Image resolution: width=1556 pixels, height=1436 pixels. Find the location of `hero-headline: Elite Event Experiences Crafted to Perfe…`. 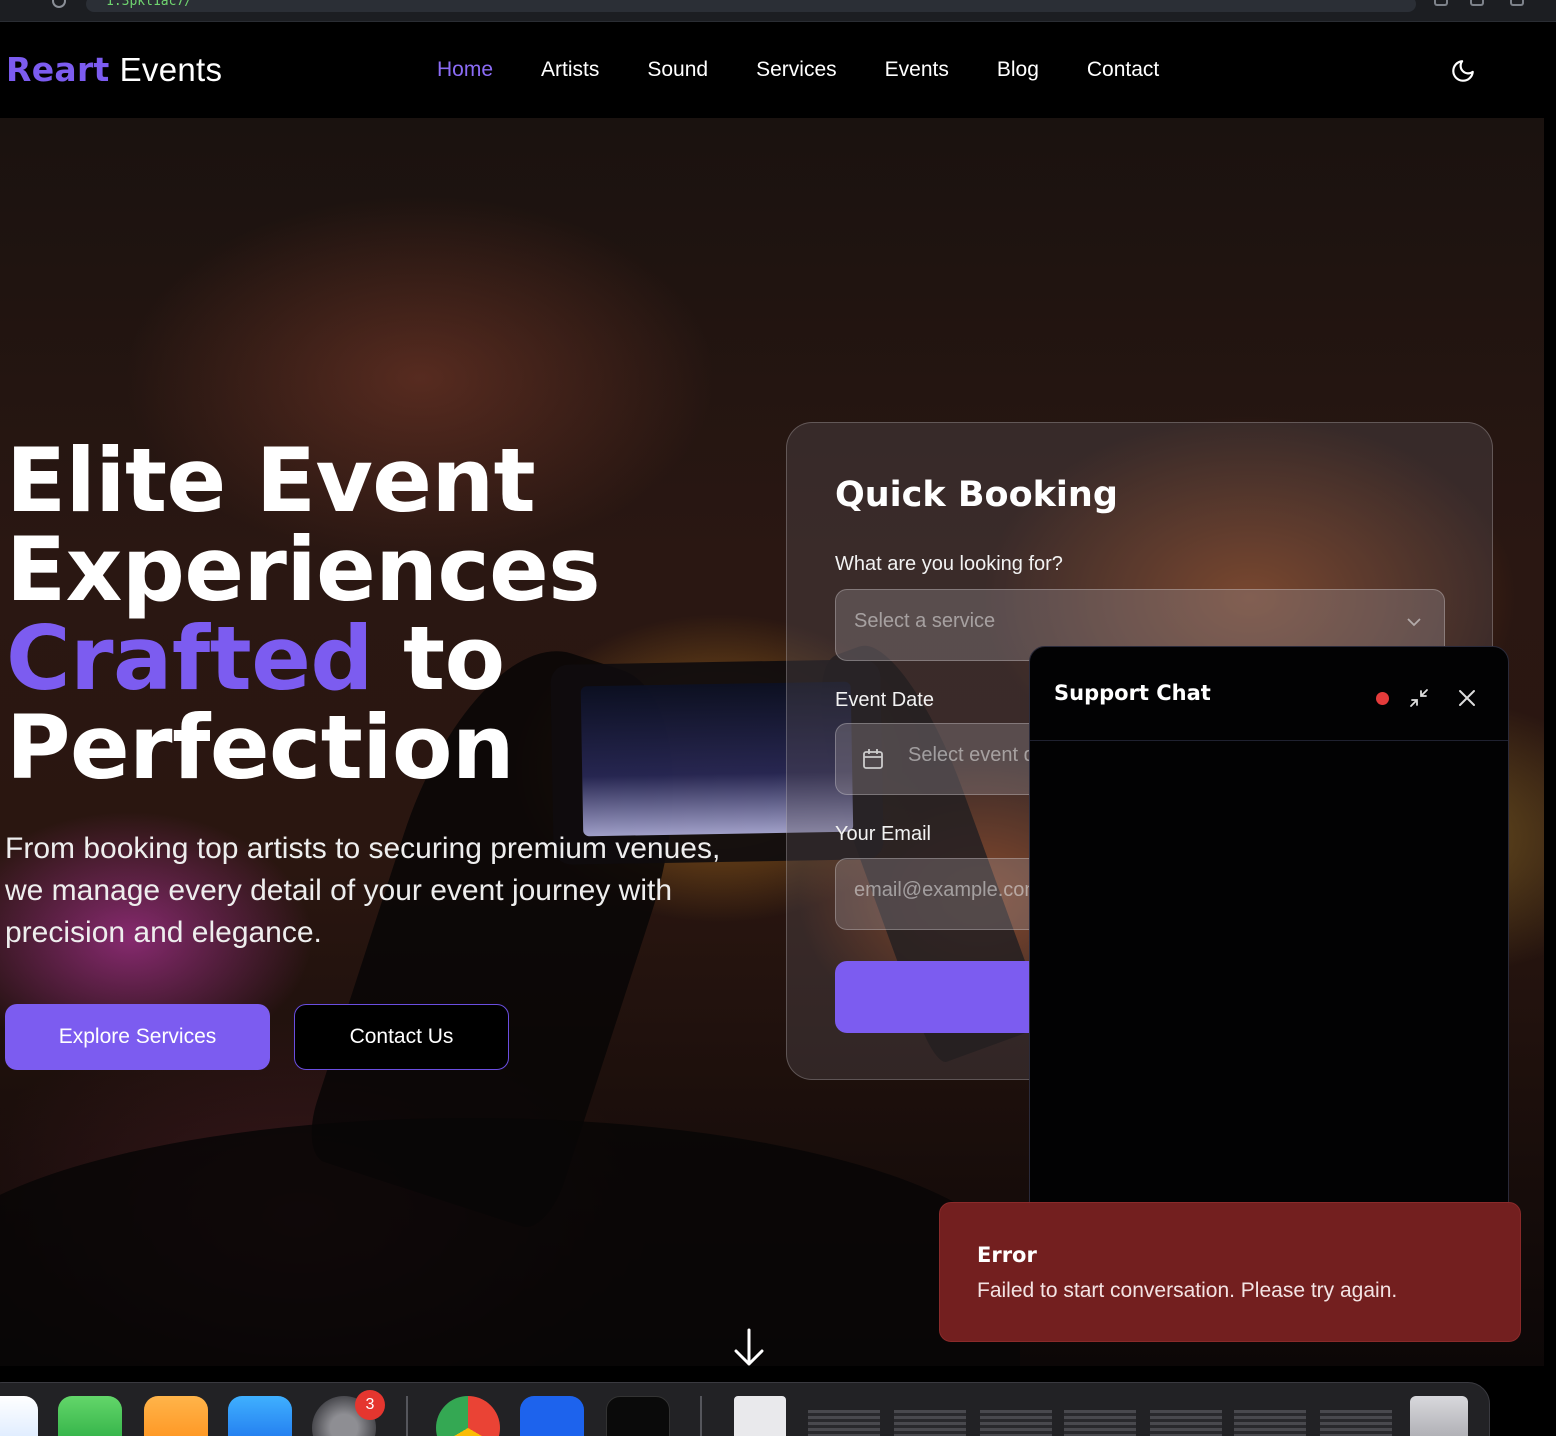

hero-headline: Elite Event Experiences Crafted to Perfe… is located at coordinates (303, 614).